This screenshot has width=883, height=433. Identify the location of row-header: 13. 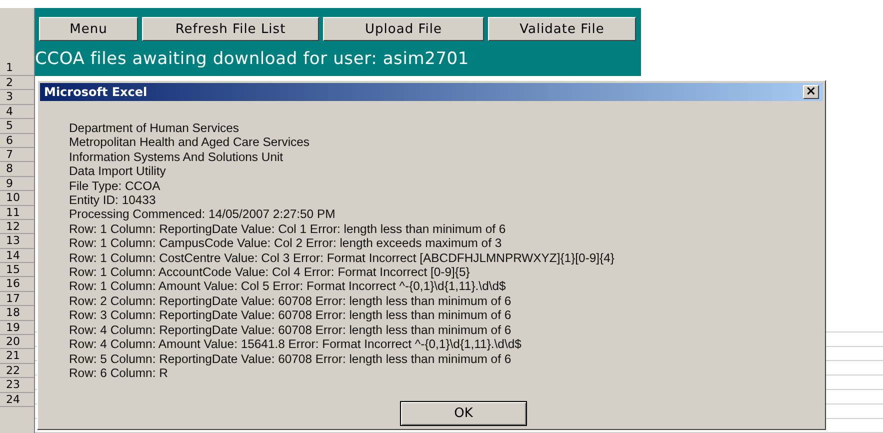
(17, 241).